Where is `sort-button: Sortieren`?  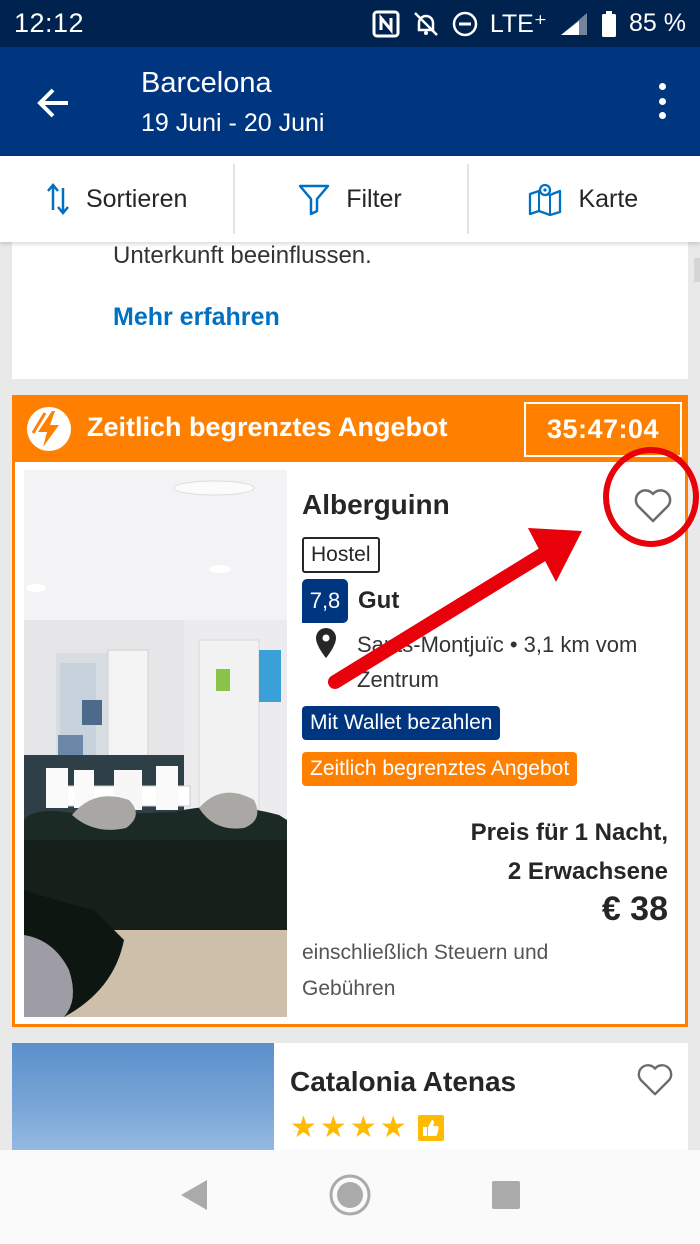
sort-button: Sortieren is located at coordinates (116, 199).